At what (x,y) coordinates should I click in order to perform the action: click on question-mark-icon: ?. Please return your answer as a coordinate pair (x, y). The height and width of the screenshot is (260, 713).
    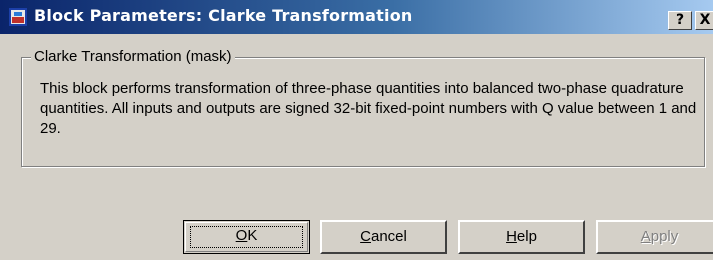
    Looking at the image, I should click on (680, 20).